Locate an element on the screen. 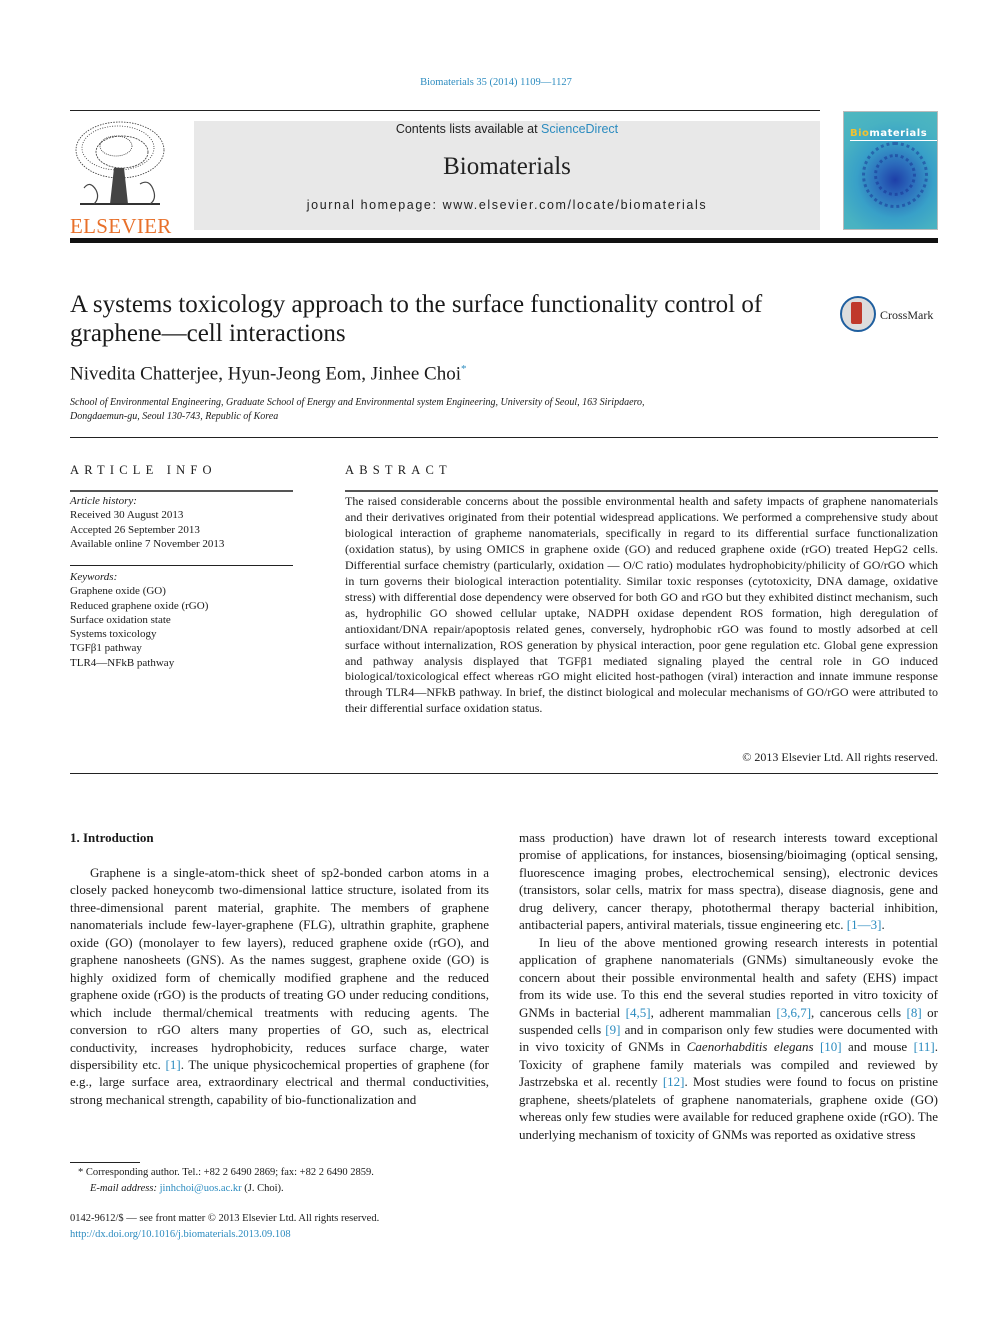 This screenshot has height=1323, width=992. journal-cover-thumbnail: Biomaterials is located at coordinates (890, 170).